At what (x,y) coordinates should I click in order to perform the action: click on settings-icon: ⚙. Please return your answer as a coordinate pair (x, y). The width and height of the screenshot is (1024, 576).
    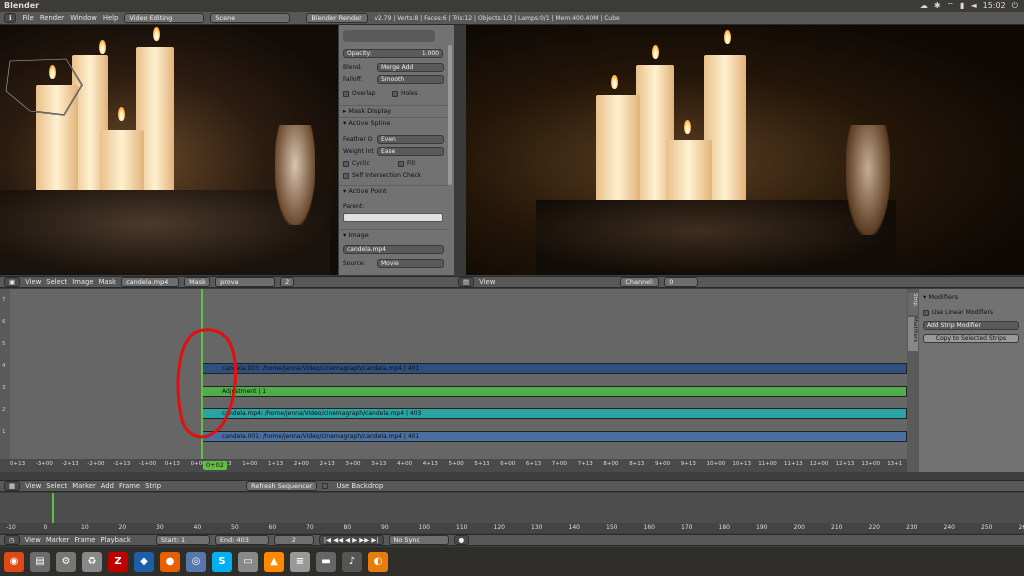
    Looking at the image, I should click on (66, 561).